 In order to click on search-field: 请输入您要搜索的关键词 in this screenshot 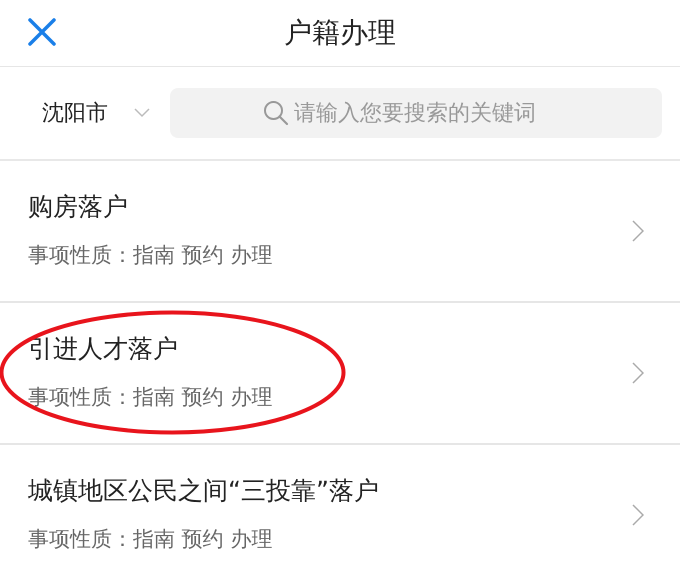, I will do `click(416, 113)`.